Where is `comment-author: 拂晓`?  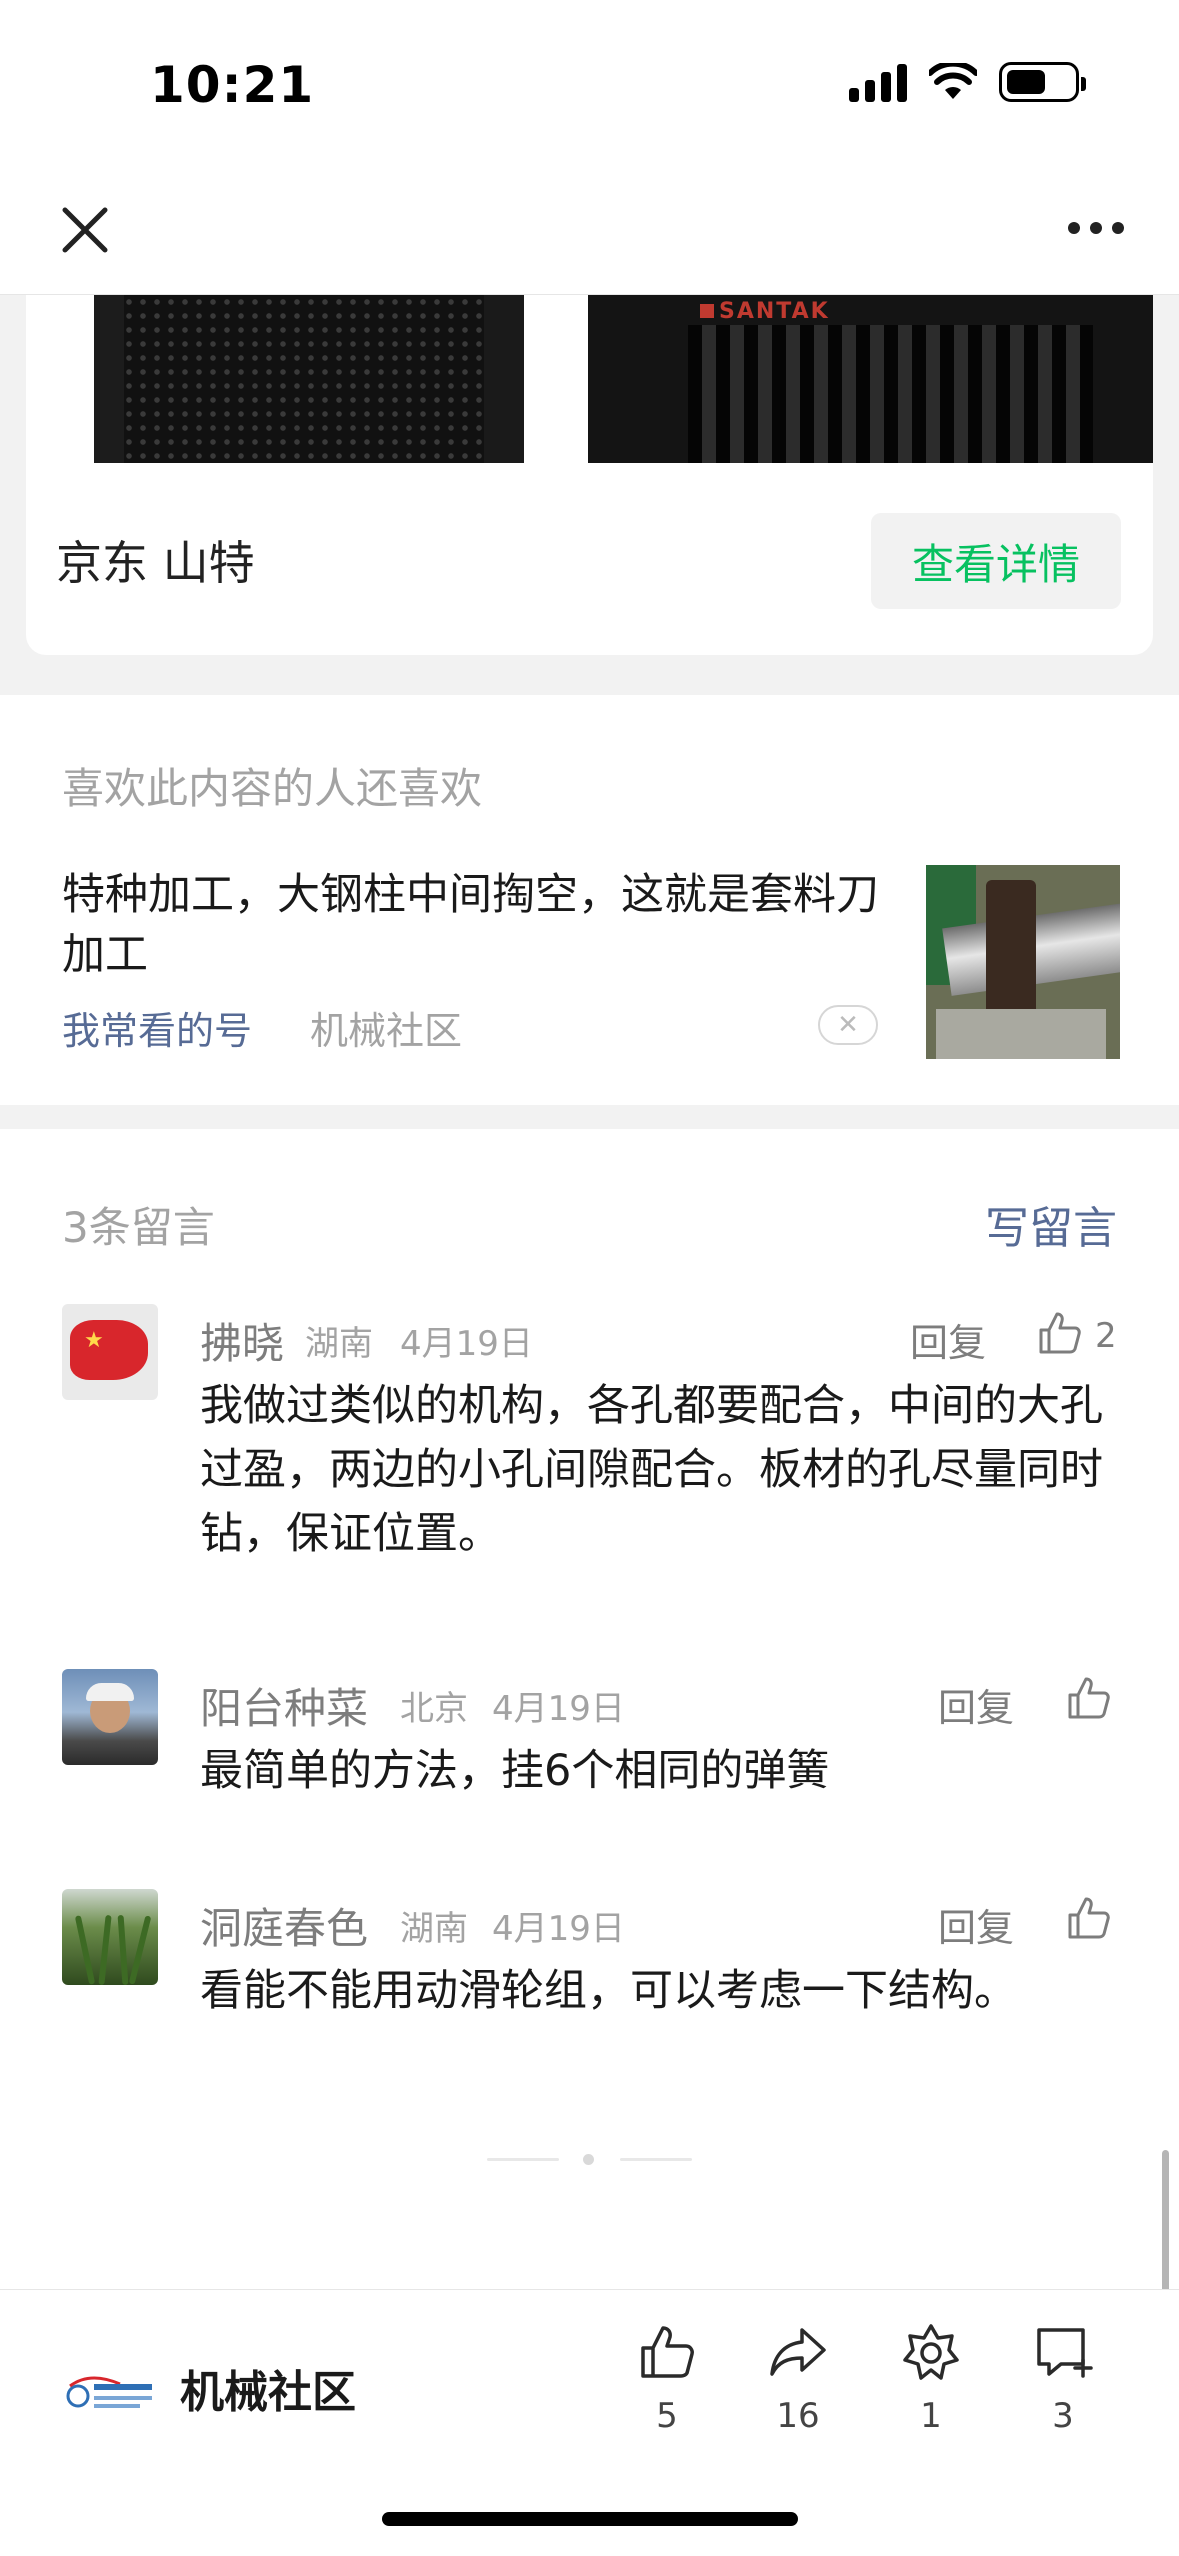
comment-author: 拂晓 is located at coordinates (242, 1340).